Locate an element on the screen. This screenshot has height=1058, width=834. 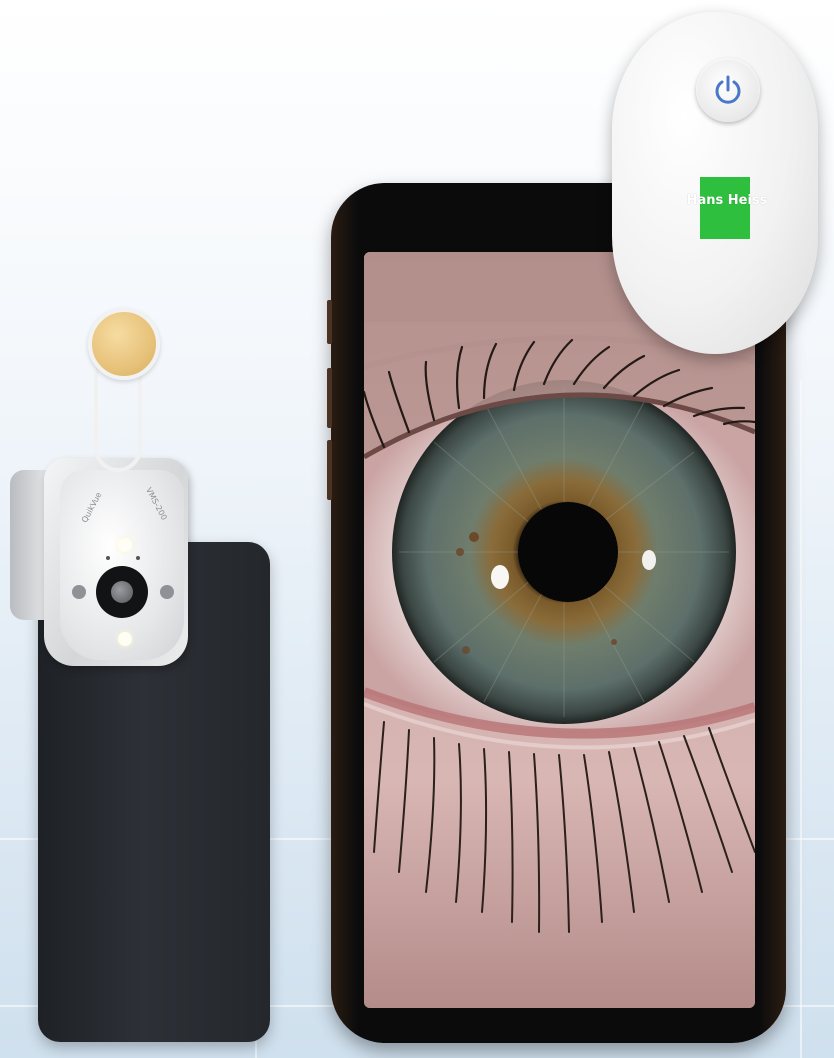
filter-disc-icon is located at coordinates (124, 344).